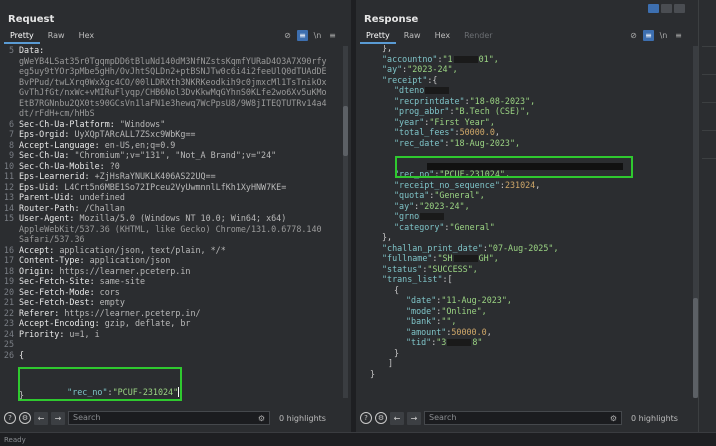 The width and height of the screenshot is (716, 446). Describe the element at coordinates (107, 291) in the screenshot. I see `header-value: cors` at that location.